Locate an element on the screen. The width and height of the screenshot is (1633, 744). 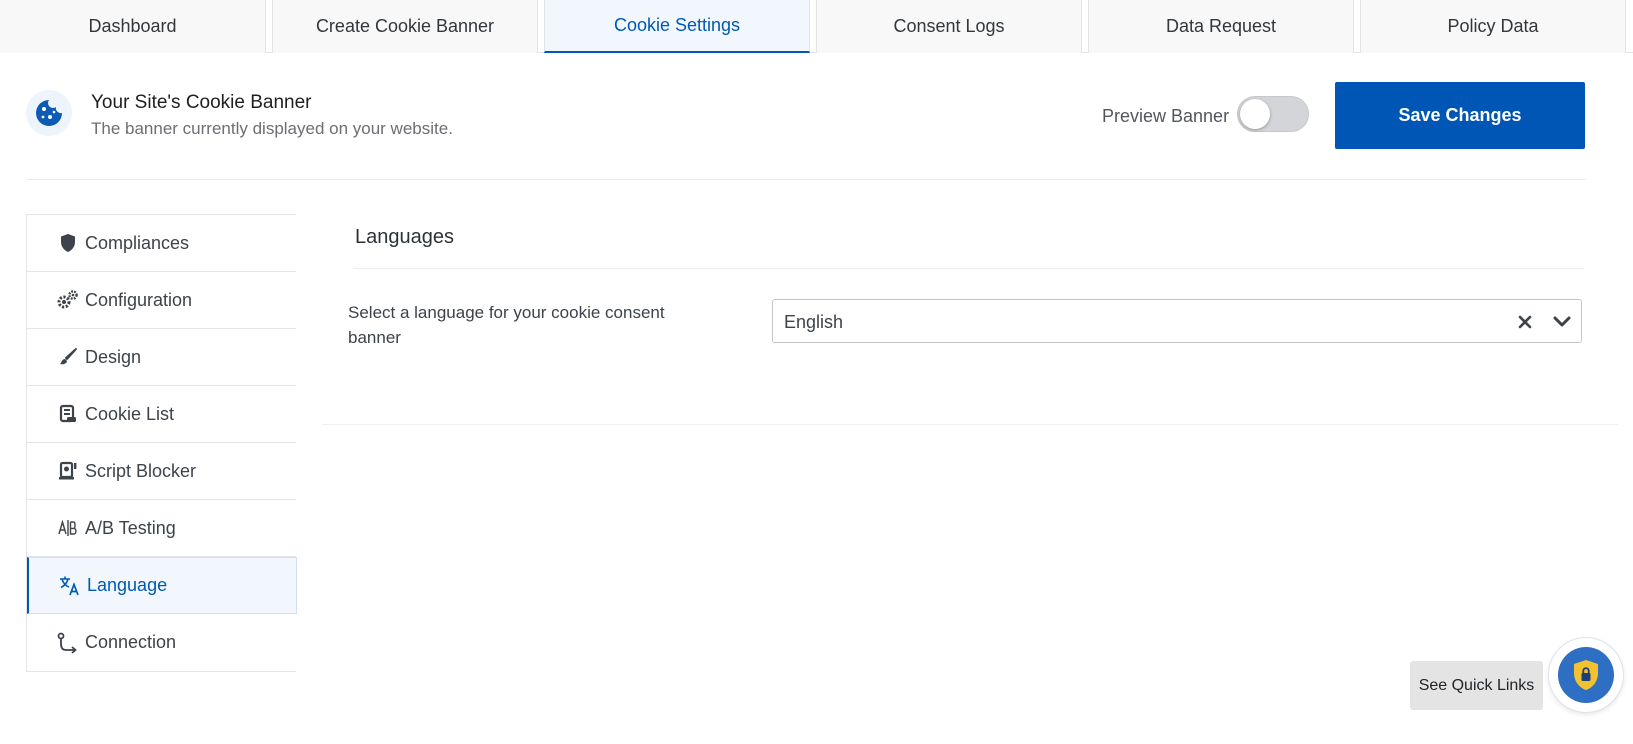
scroll-icon is located at coordinates (68, 414).